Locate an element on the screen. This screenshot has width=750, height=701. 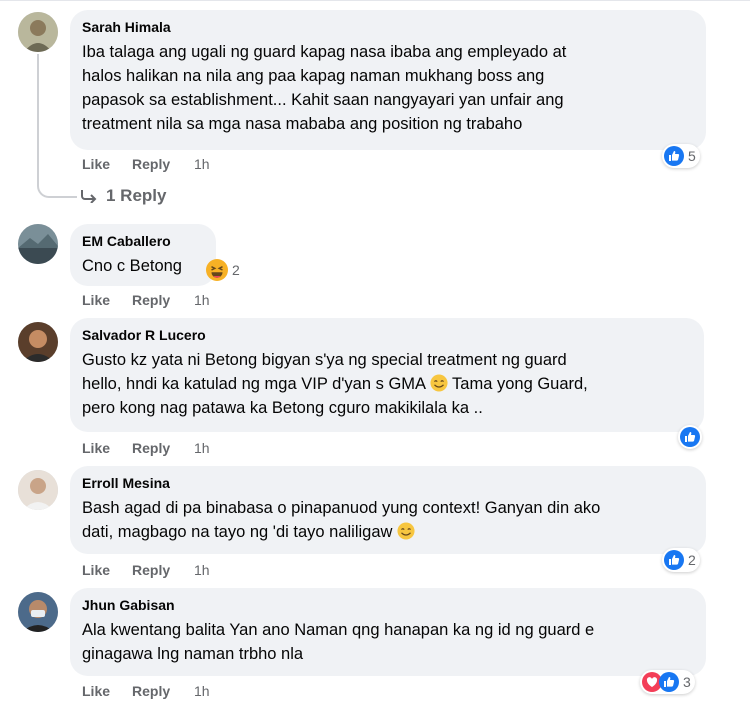
comment-text: Cno c Betong 2 is located at coordinates (161, 267).